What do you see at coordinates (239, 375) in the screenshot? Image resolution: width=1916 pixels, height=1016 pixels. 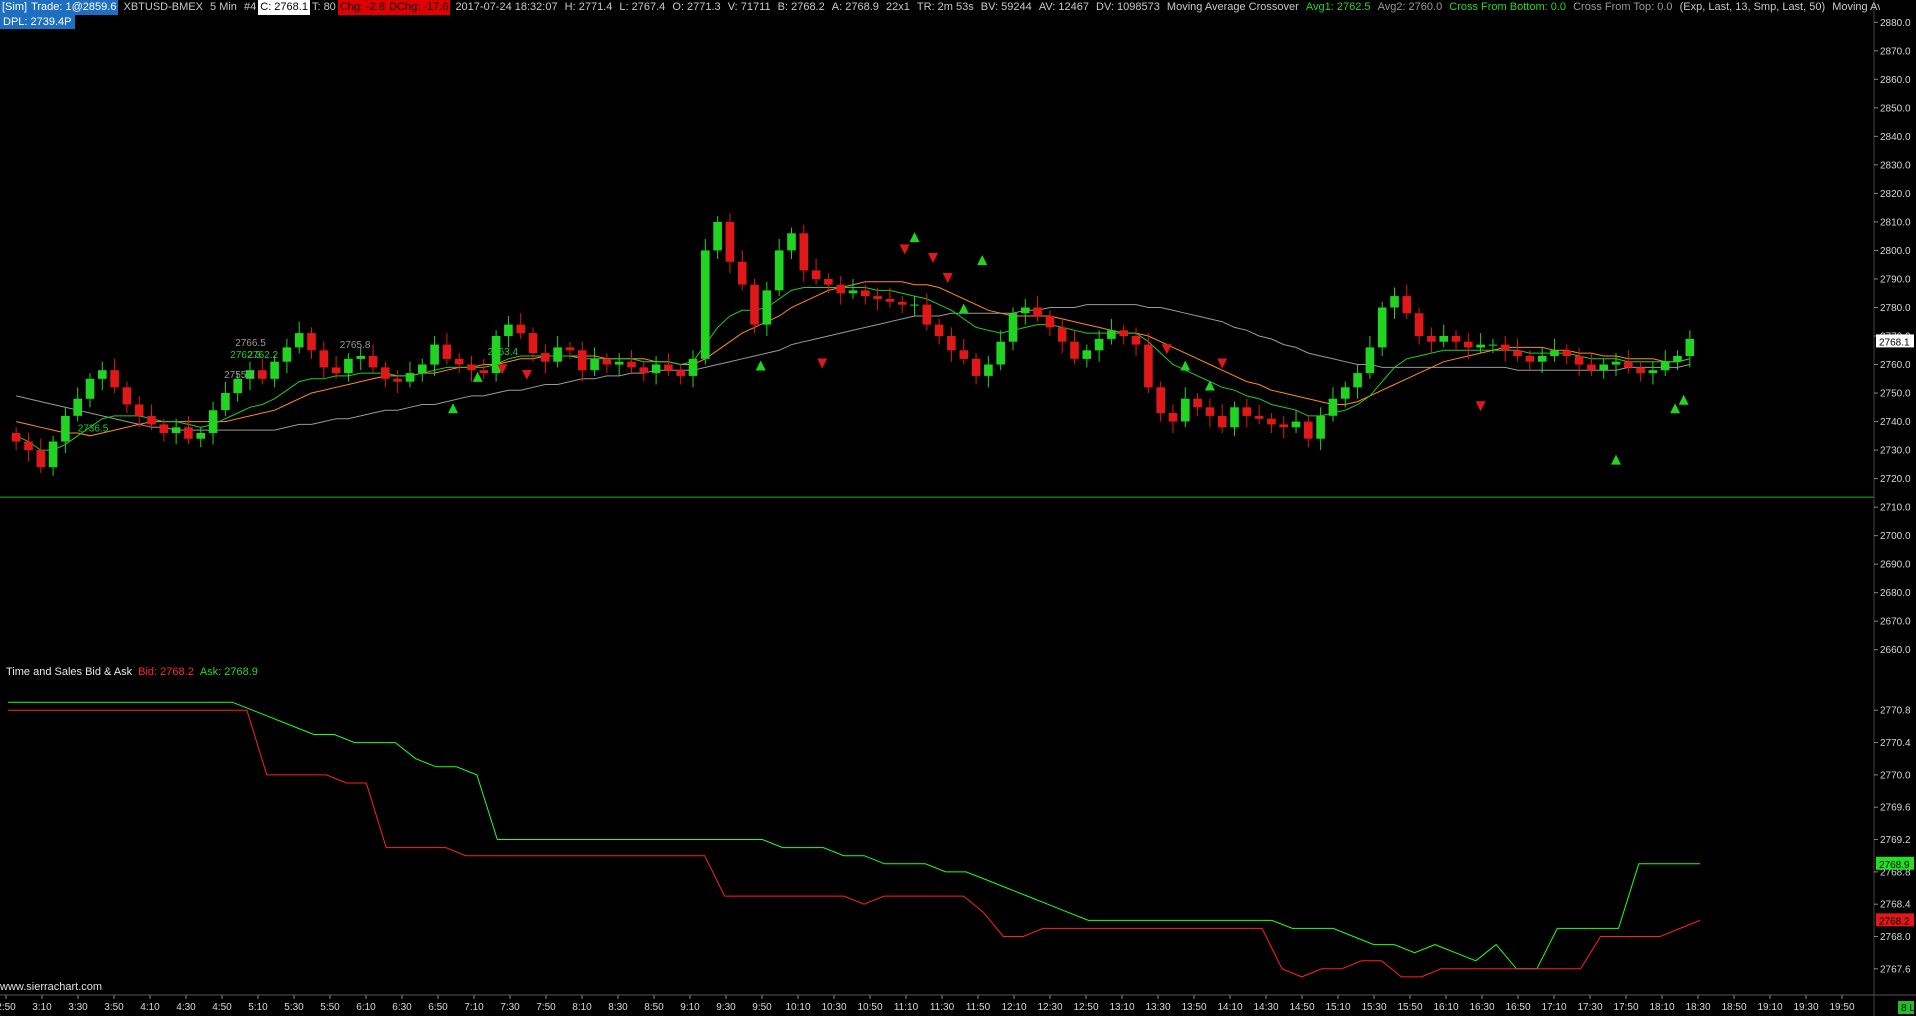 I see `study-value-label: 2755.2` at bounding box center [239, 375].